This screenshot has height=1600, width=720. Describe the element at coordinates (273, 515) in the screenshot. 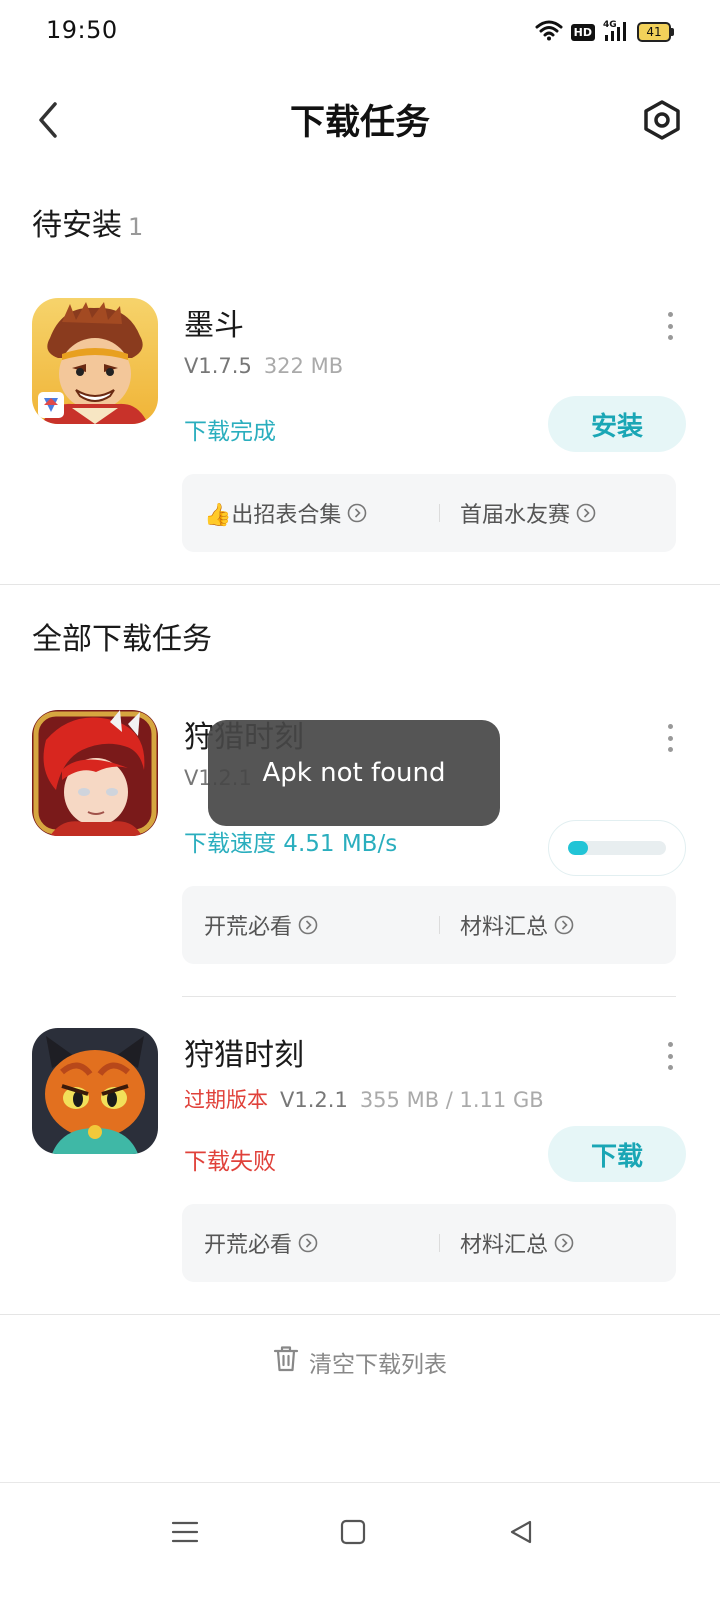

I see `link-label: 👍出招表合集` at that location.